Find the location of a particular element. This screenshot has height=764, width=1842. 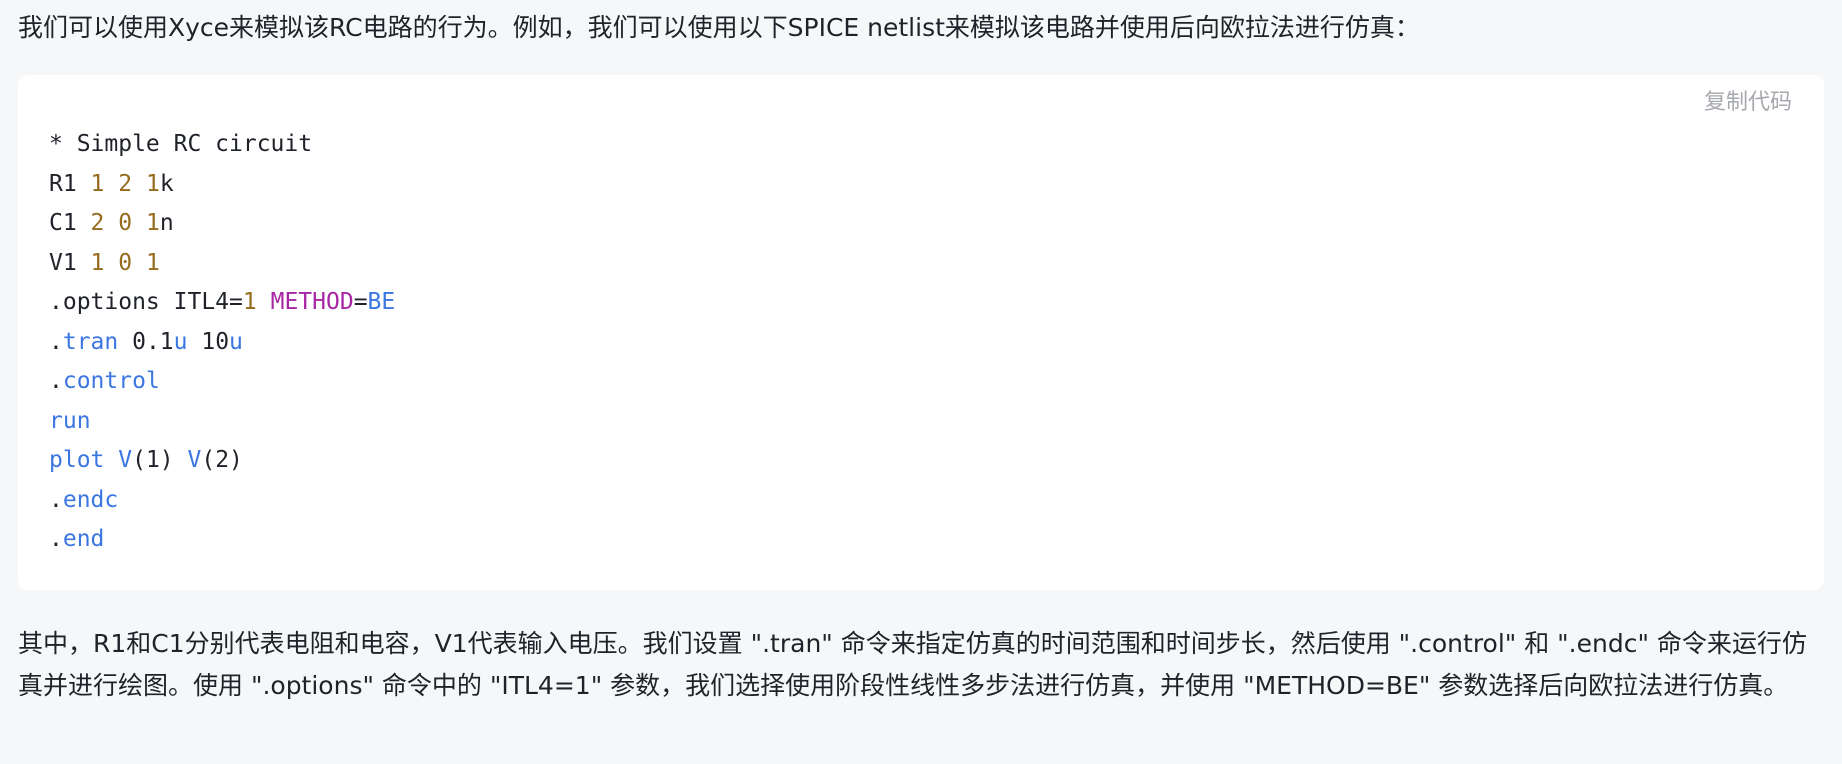

code-line: .endc is located at coordinates (936, 501).